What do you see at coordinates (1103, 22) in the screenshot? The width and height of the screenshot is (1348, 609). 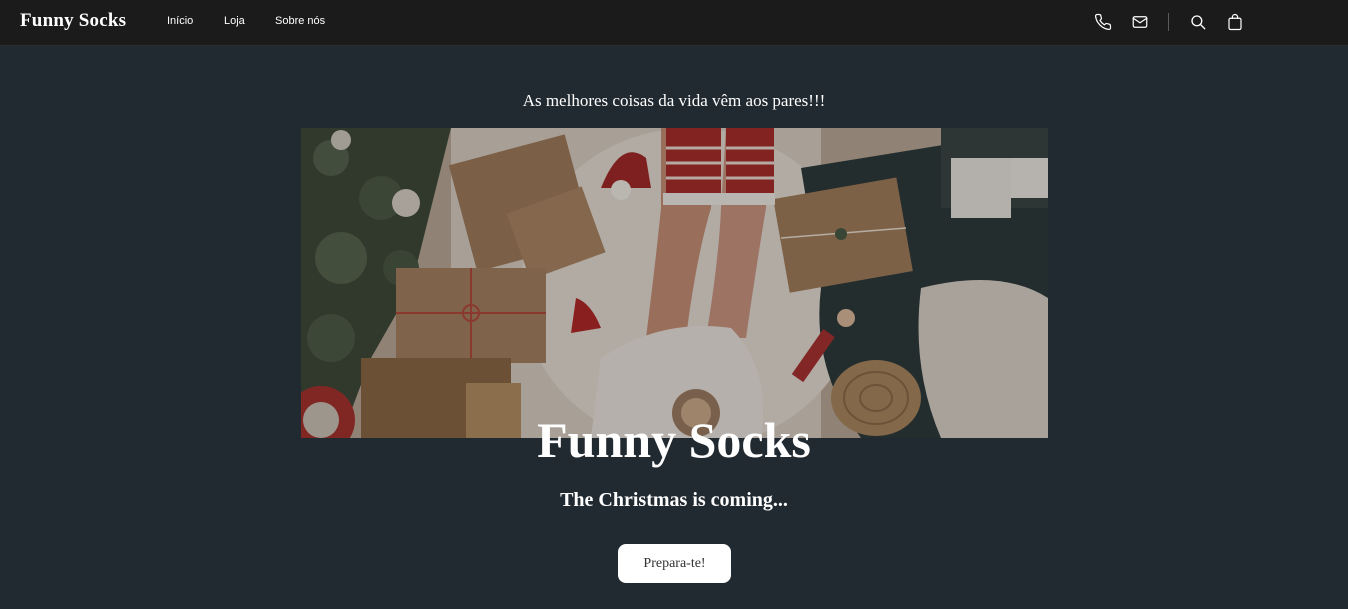 I see `phone-icon` at bounding box center [1103, 22].